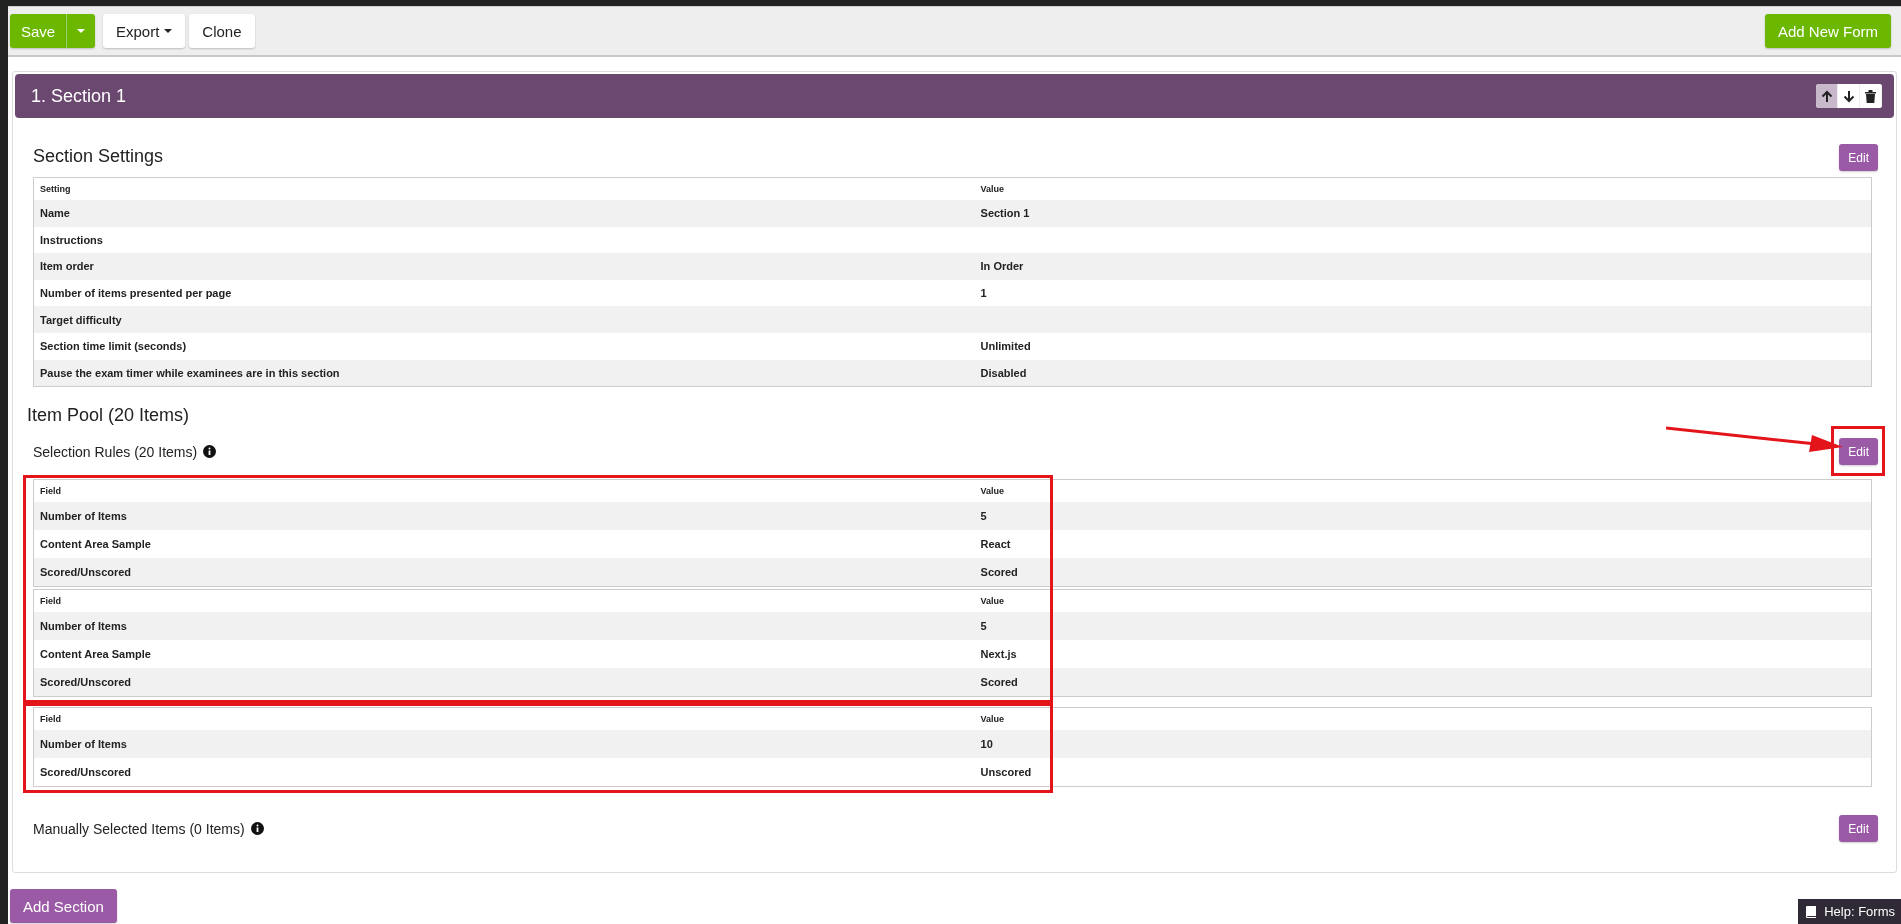  What do you see at coordinates (71, 239) in the screenshot?
I see `table-cell: Instructions` at bounding box center [71, 239].